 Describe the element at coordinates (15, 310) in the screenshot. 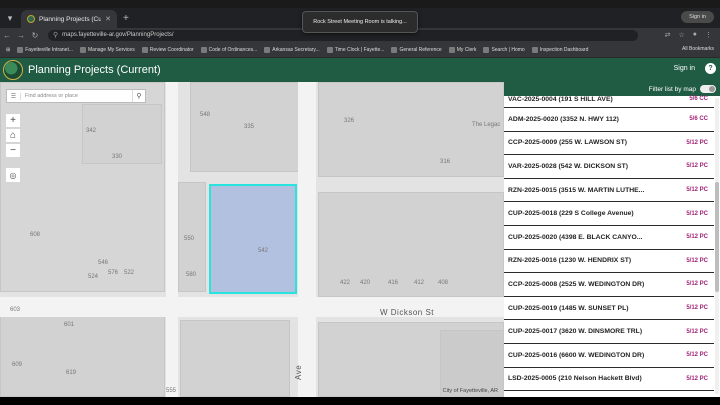

I see `address-number: 603` at that location.